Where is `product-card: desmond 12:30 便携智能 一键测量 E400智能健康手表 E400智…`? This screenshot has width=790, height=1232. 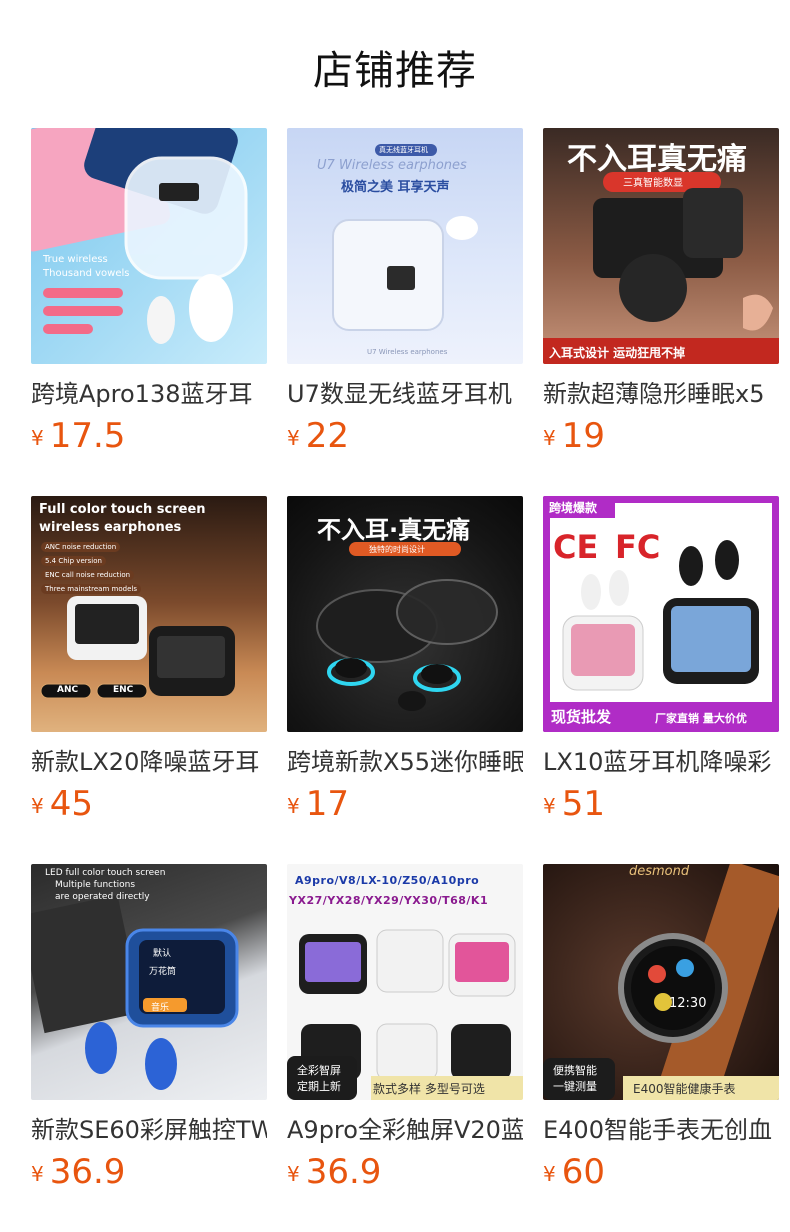
product-card: desmond 12:30 便携智能 一键测量 E400智能健康手表 E400智… is located at coordinates (661, 1048).